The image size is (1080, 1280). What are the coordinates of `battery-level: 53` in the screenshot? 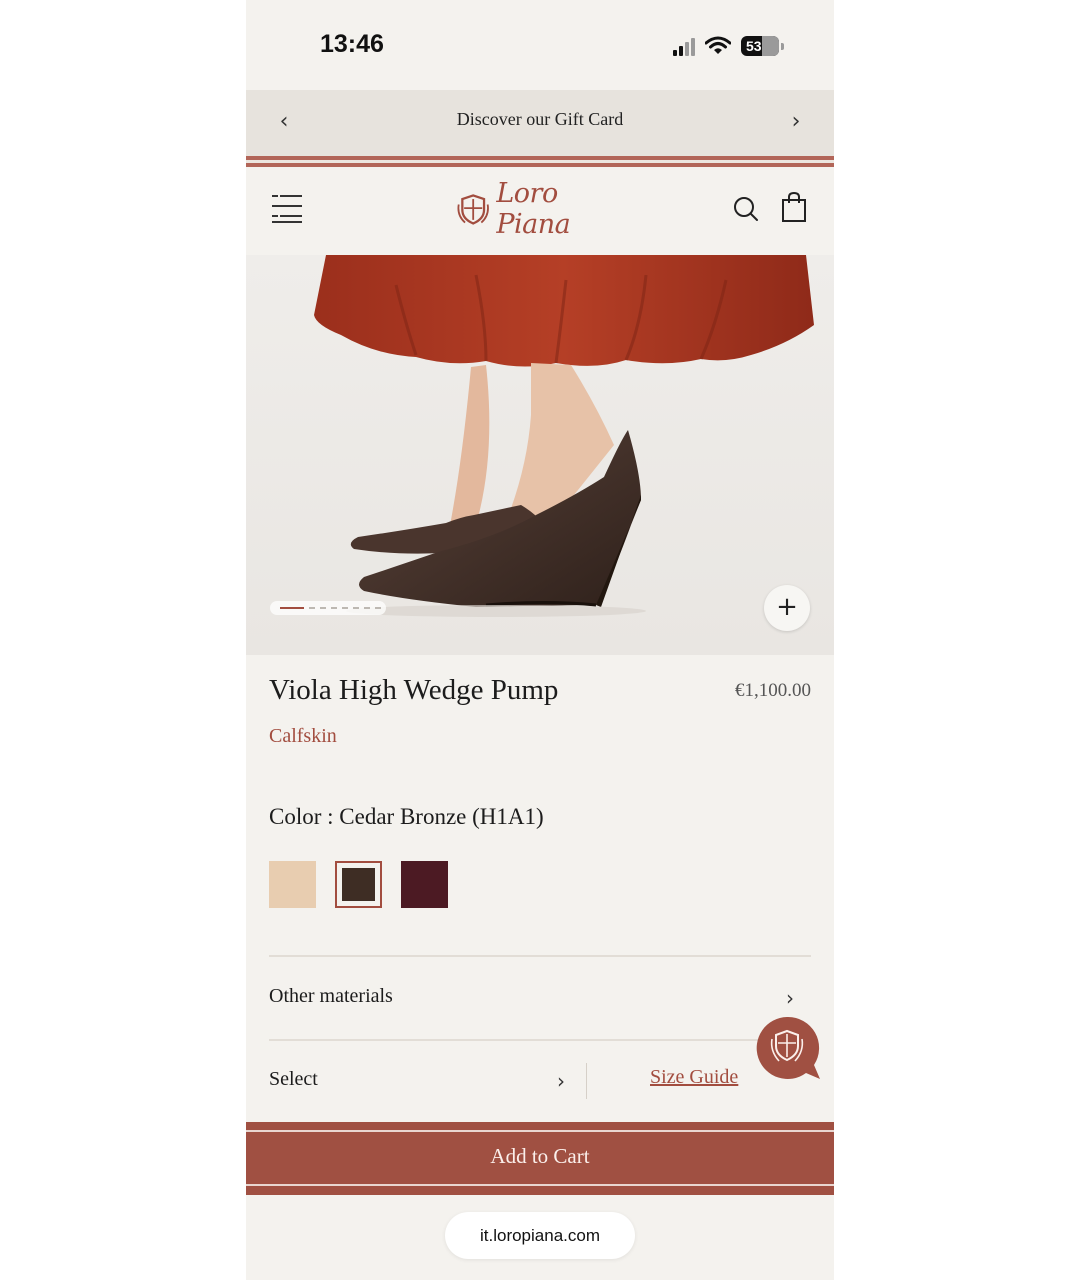 It's located at (754, 46).